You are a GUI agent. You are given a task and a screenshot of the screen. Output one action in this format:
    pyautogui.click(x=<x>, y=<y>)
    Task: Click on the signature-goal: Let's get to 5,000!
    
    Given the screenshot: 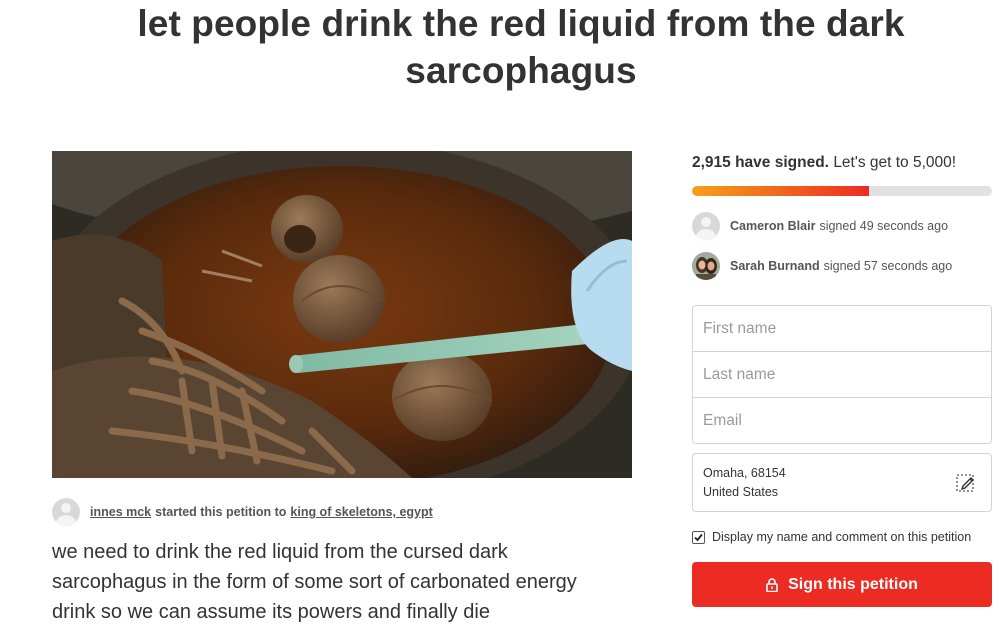 What is the action you would take?
    pyautogui.click(x=895, y=162)
    